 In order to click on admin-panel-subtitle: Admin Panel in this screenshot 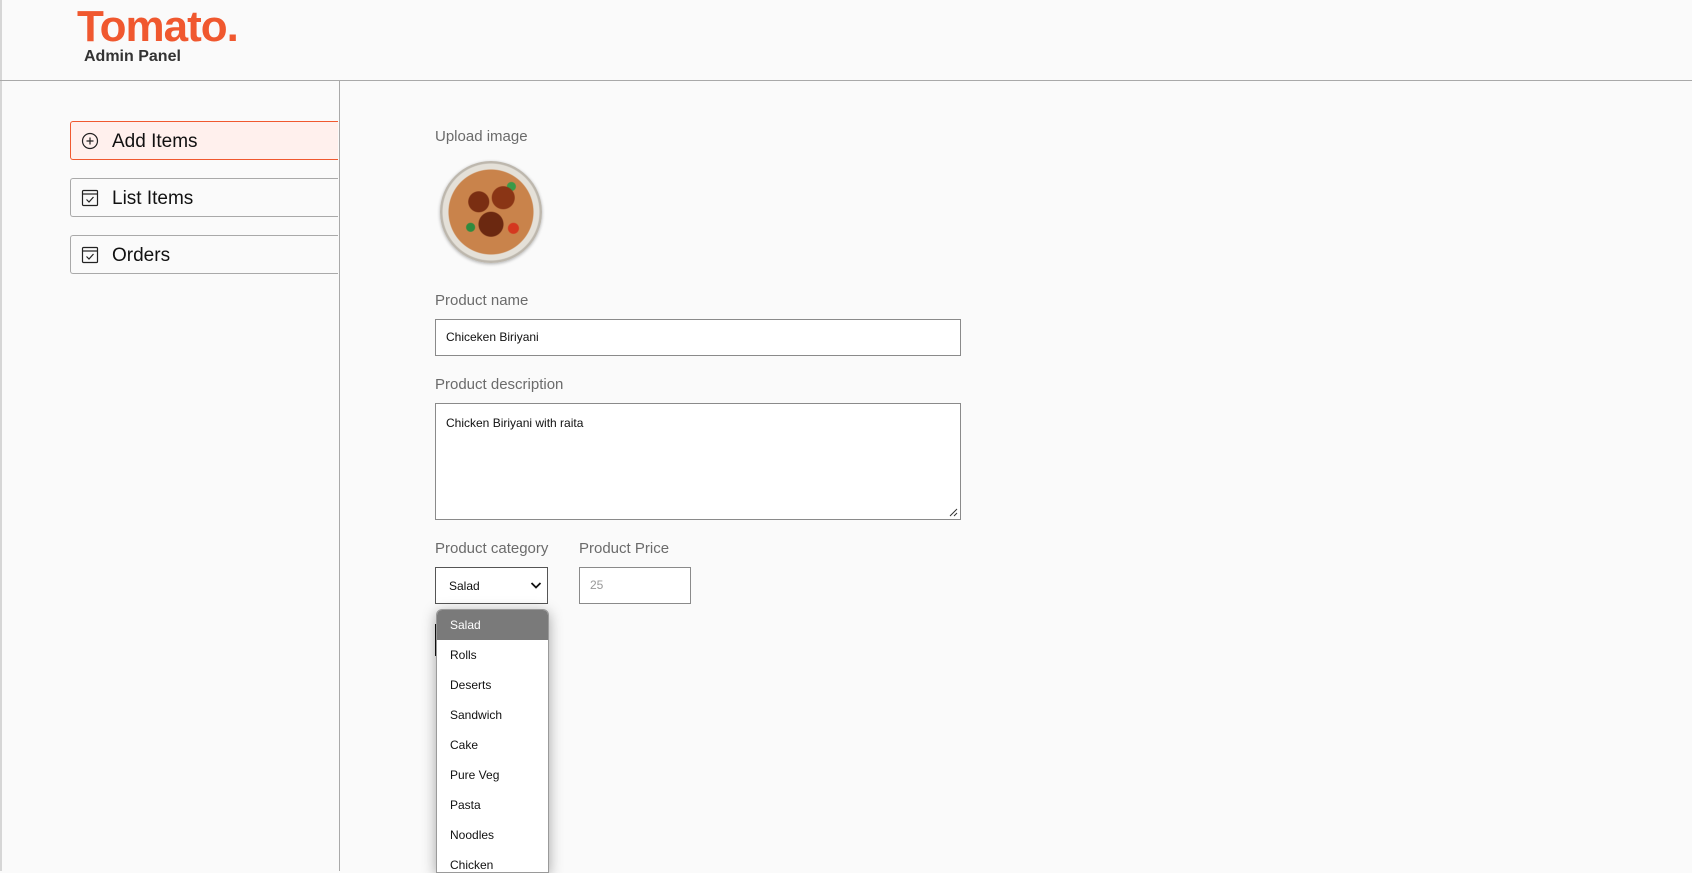, I will do `click(132, 56)`.